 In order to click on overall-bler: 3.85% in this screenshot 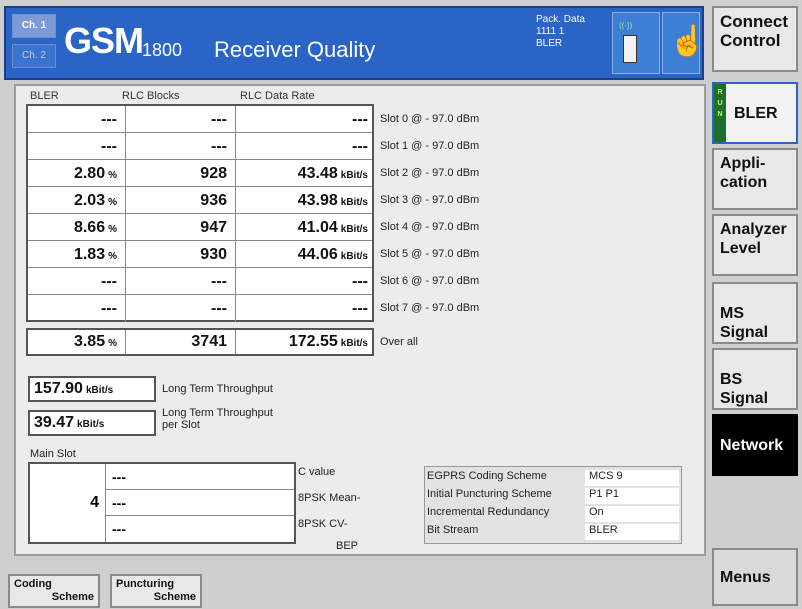, I will do `click(77, 342)`.